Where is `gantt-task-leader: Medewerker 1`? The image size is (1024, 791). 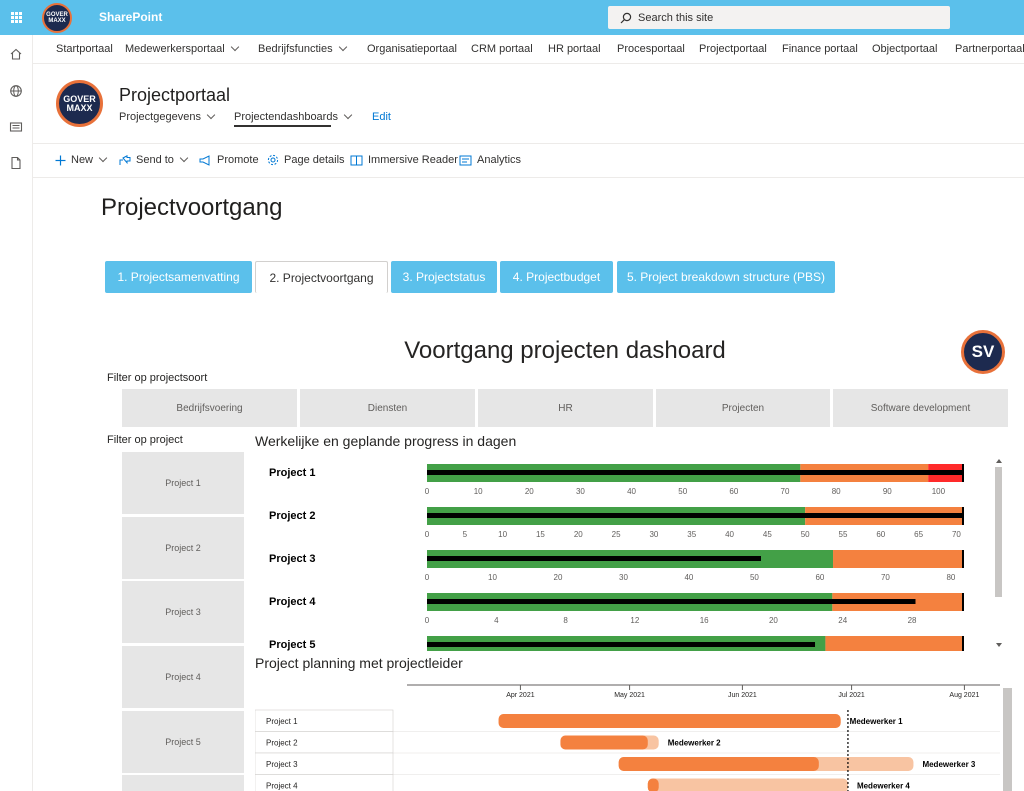
gantt-task-leader: Medewerker 1 is located at coordinates (876, 721).